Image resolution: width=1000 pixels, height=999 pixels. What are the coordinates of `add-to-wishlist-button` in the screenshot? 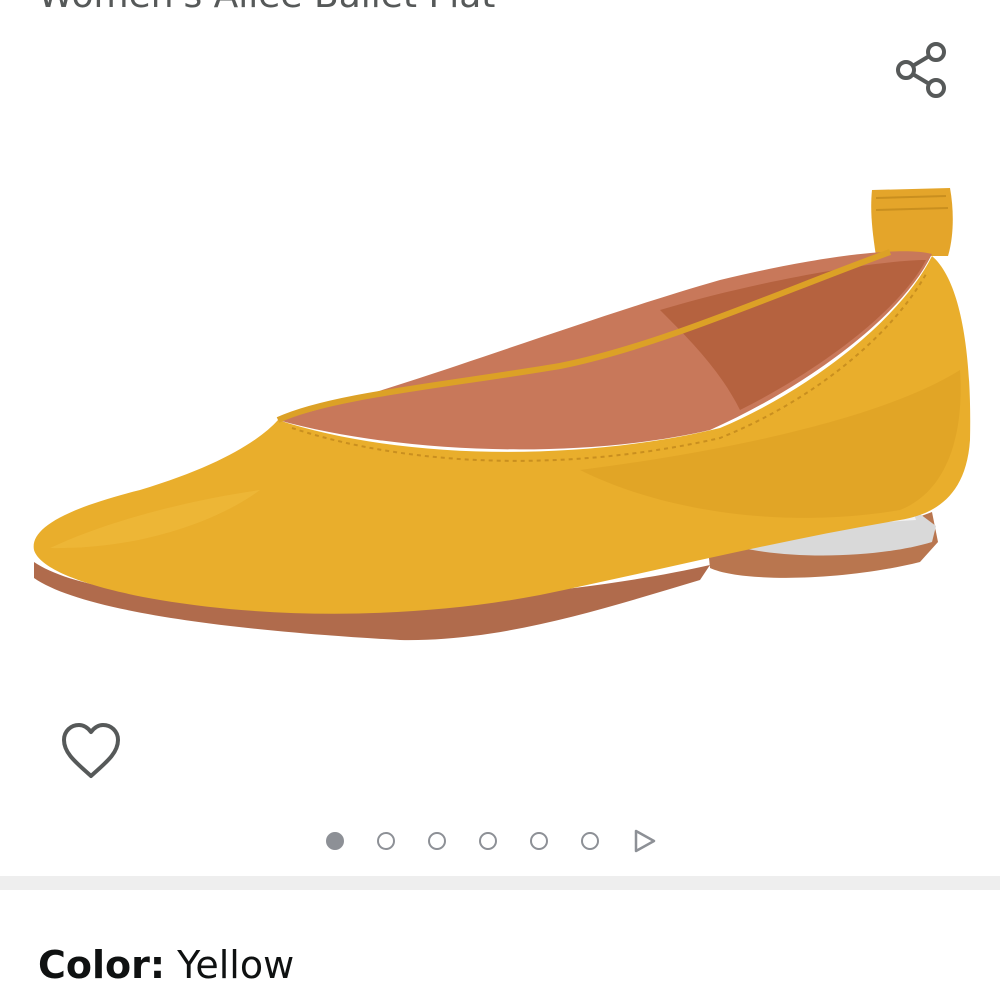 It's located at (91, 751).